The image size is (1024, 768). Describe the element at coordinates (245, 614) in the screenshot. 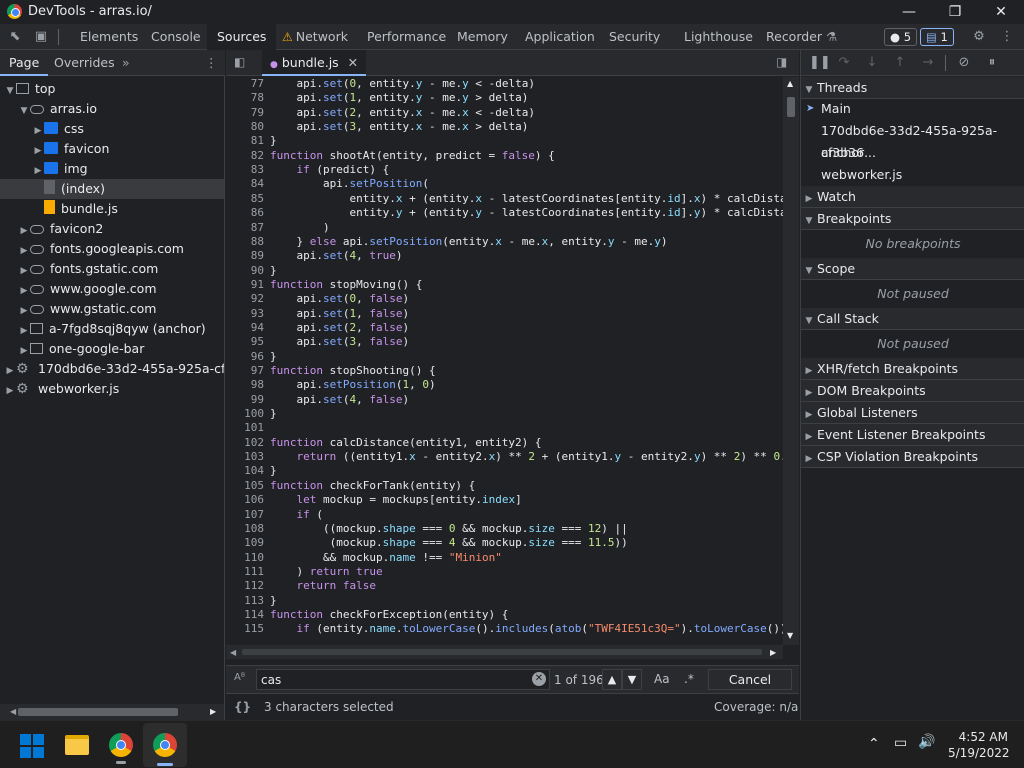

I see `line-number: 114` at that location.